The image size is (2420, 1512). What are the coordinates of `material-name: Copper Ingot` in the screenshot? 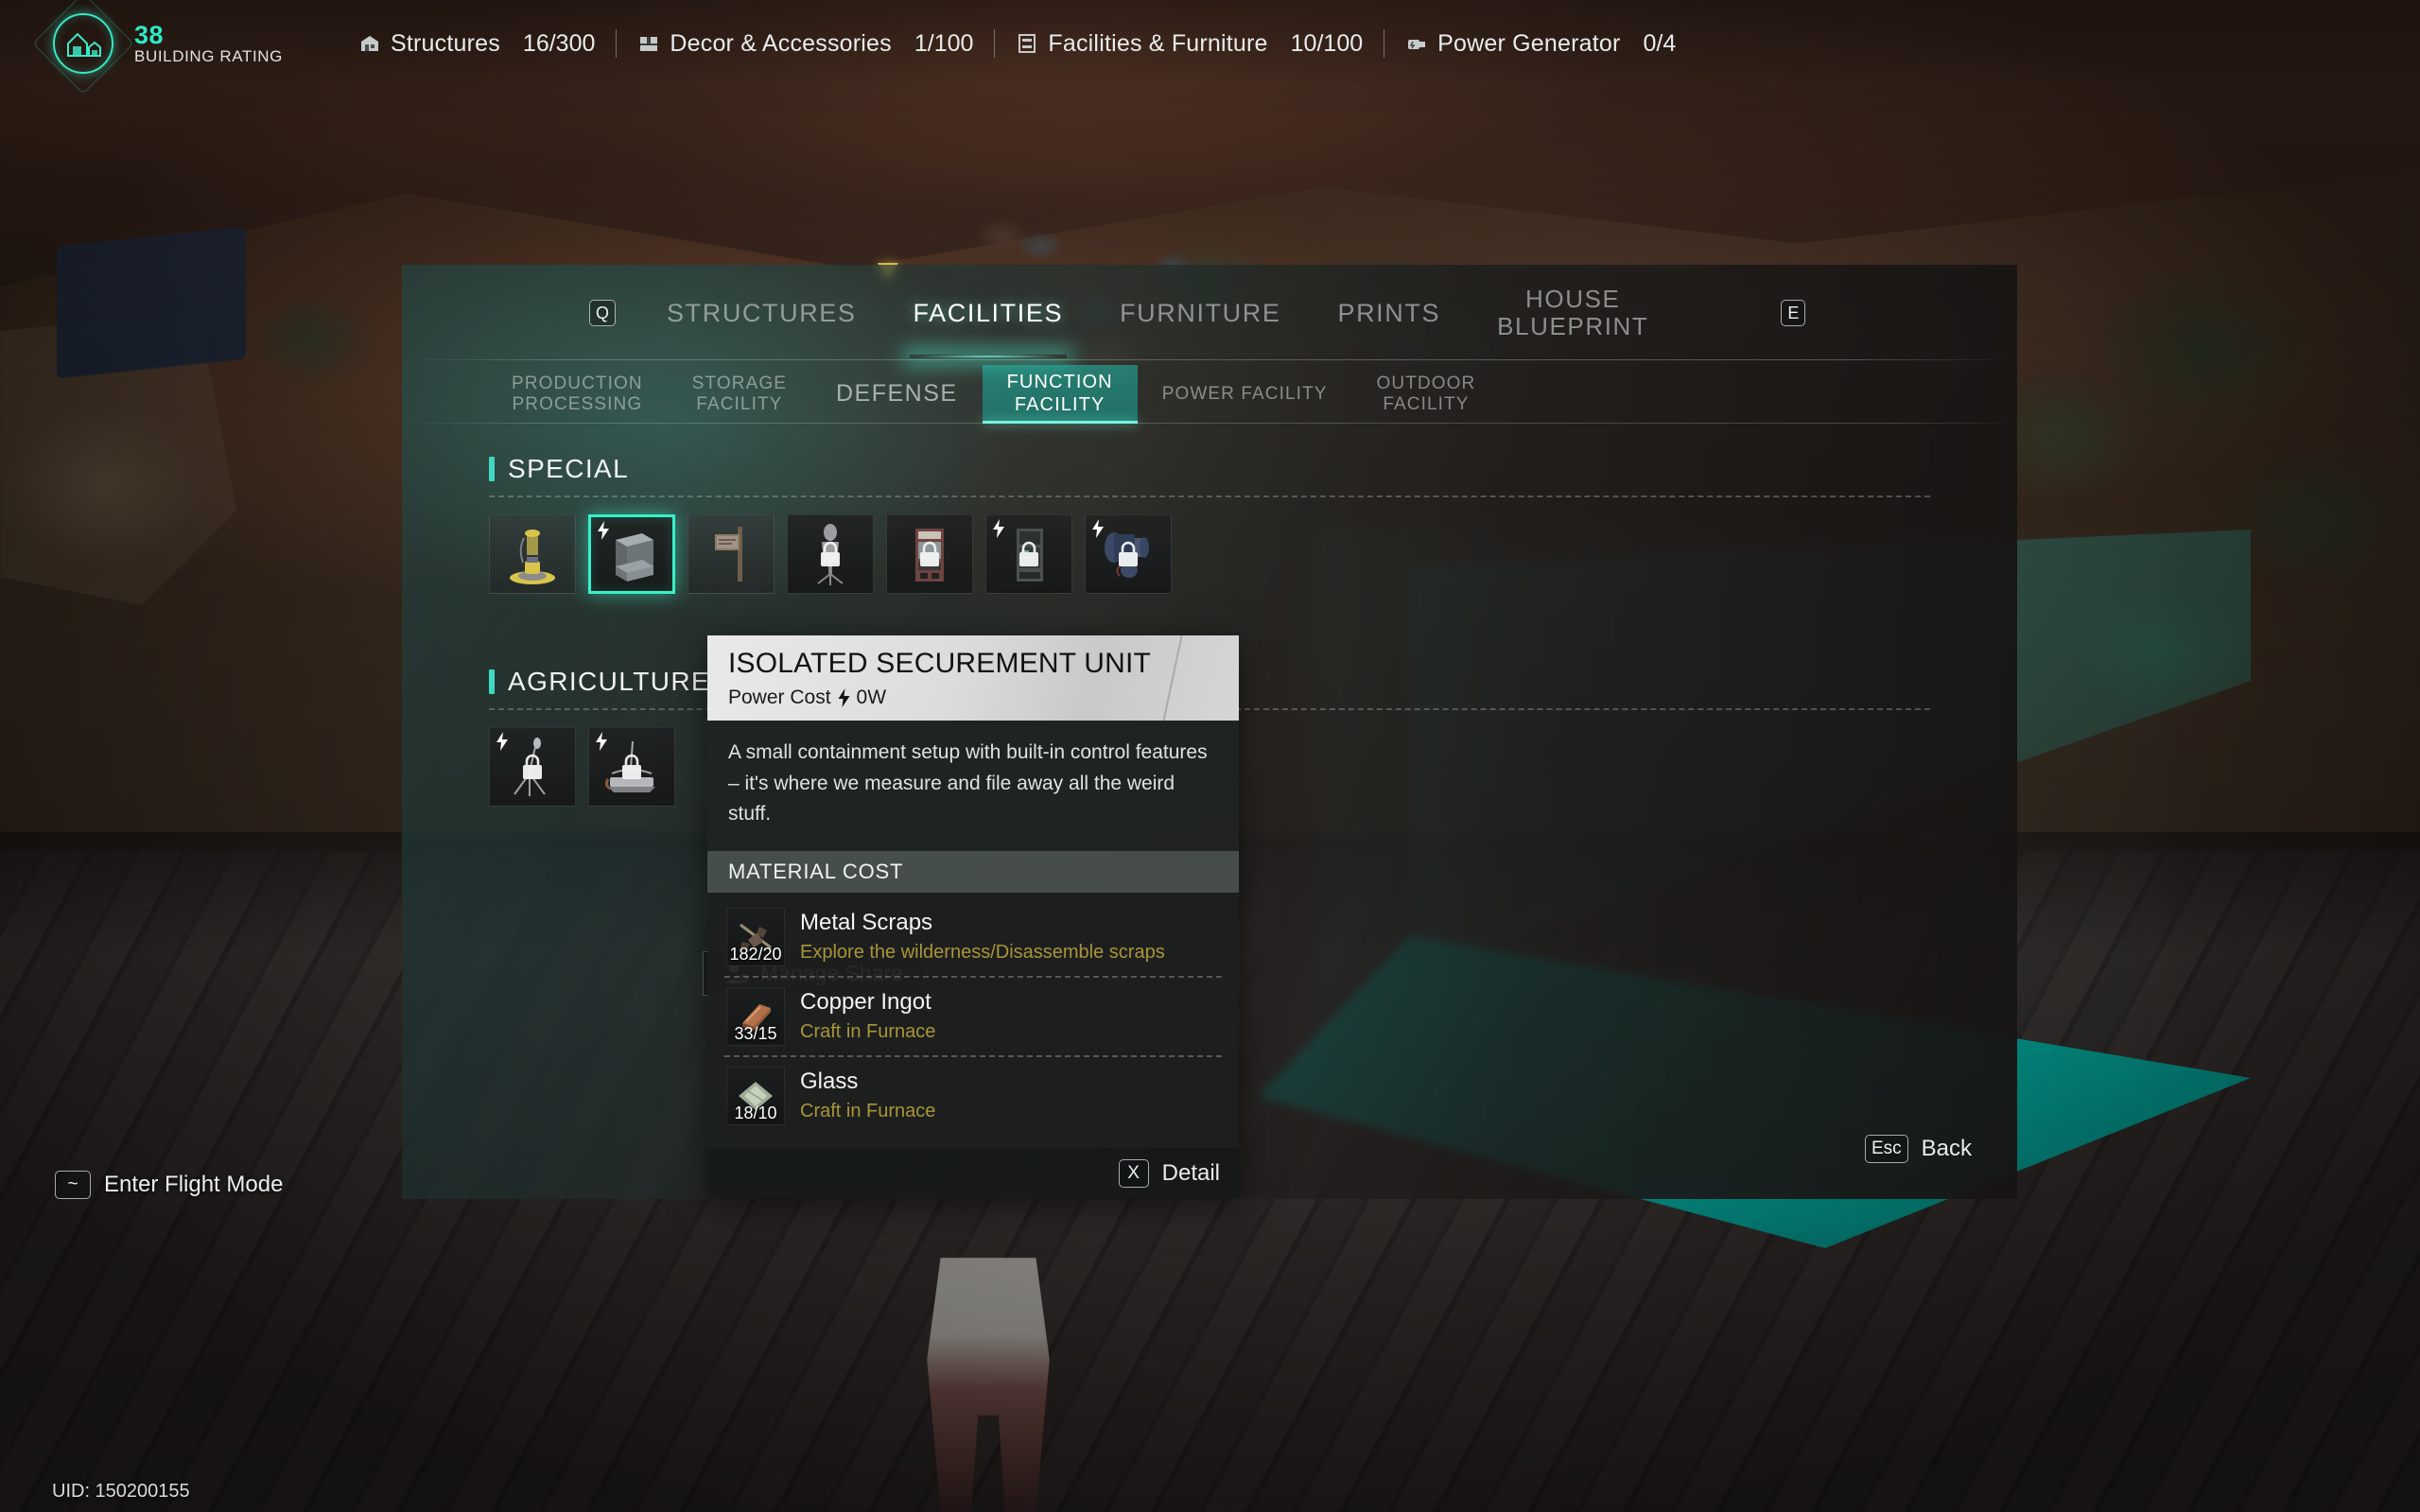 It's located at (866, 1003).